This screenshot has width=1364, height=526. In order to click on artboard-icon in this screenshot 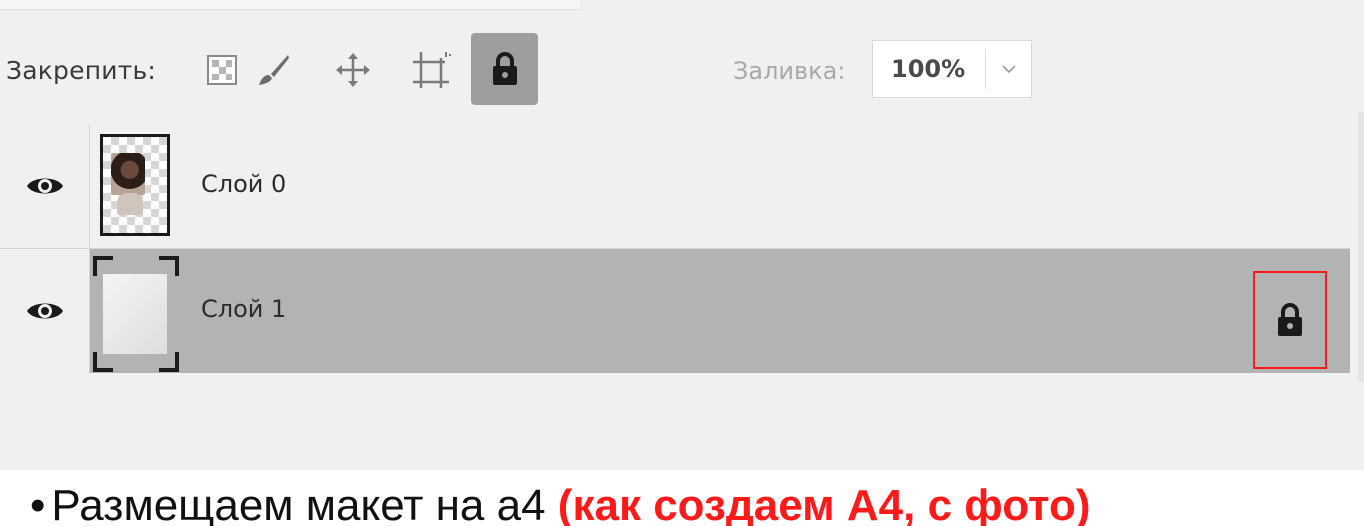, I will do `click(432, 70)`.